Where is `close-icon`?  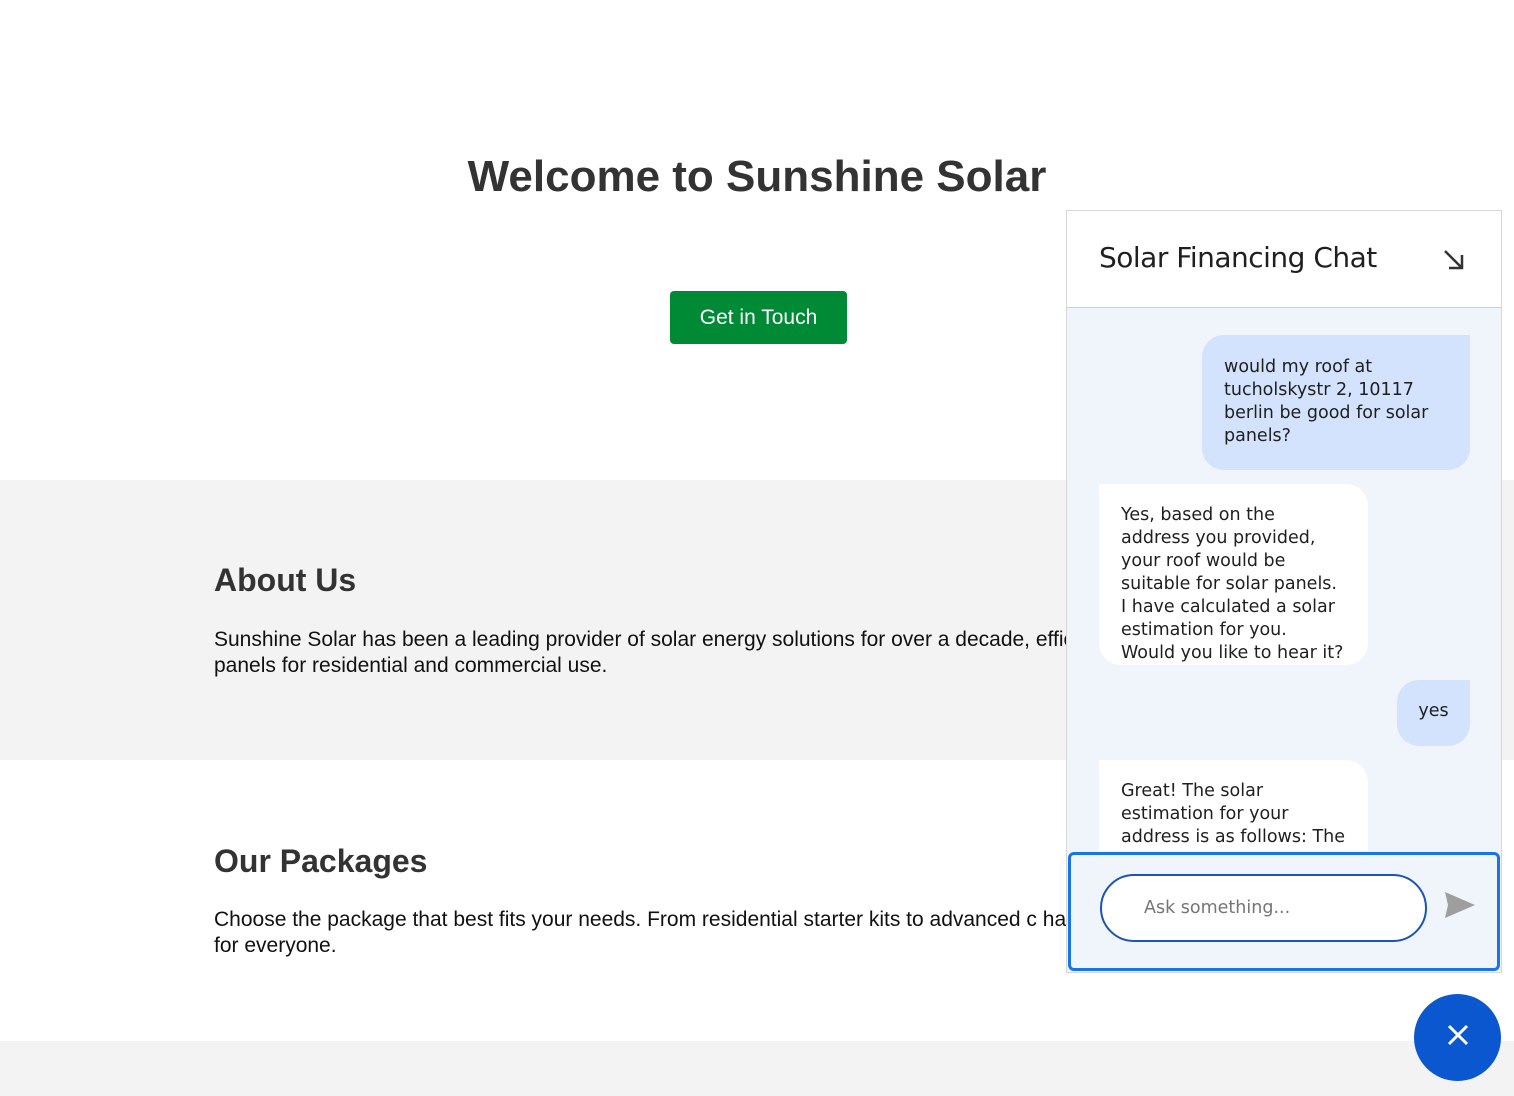 close-icon is located at coordinates (1458, 1037).